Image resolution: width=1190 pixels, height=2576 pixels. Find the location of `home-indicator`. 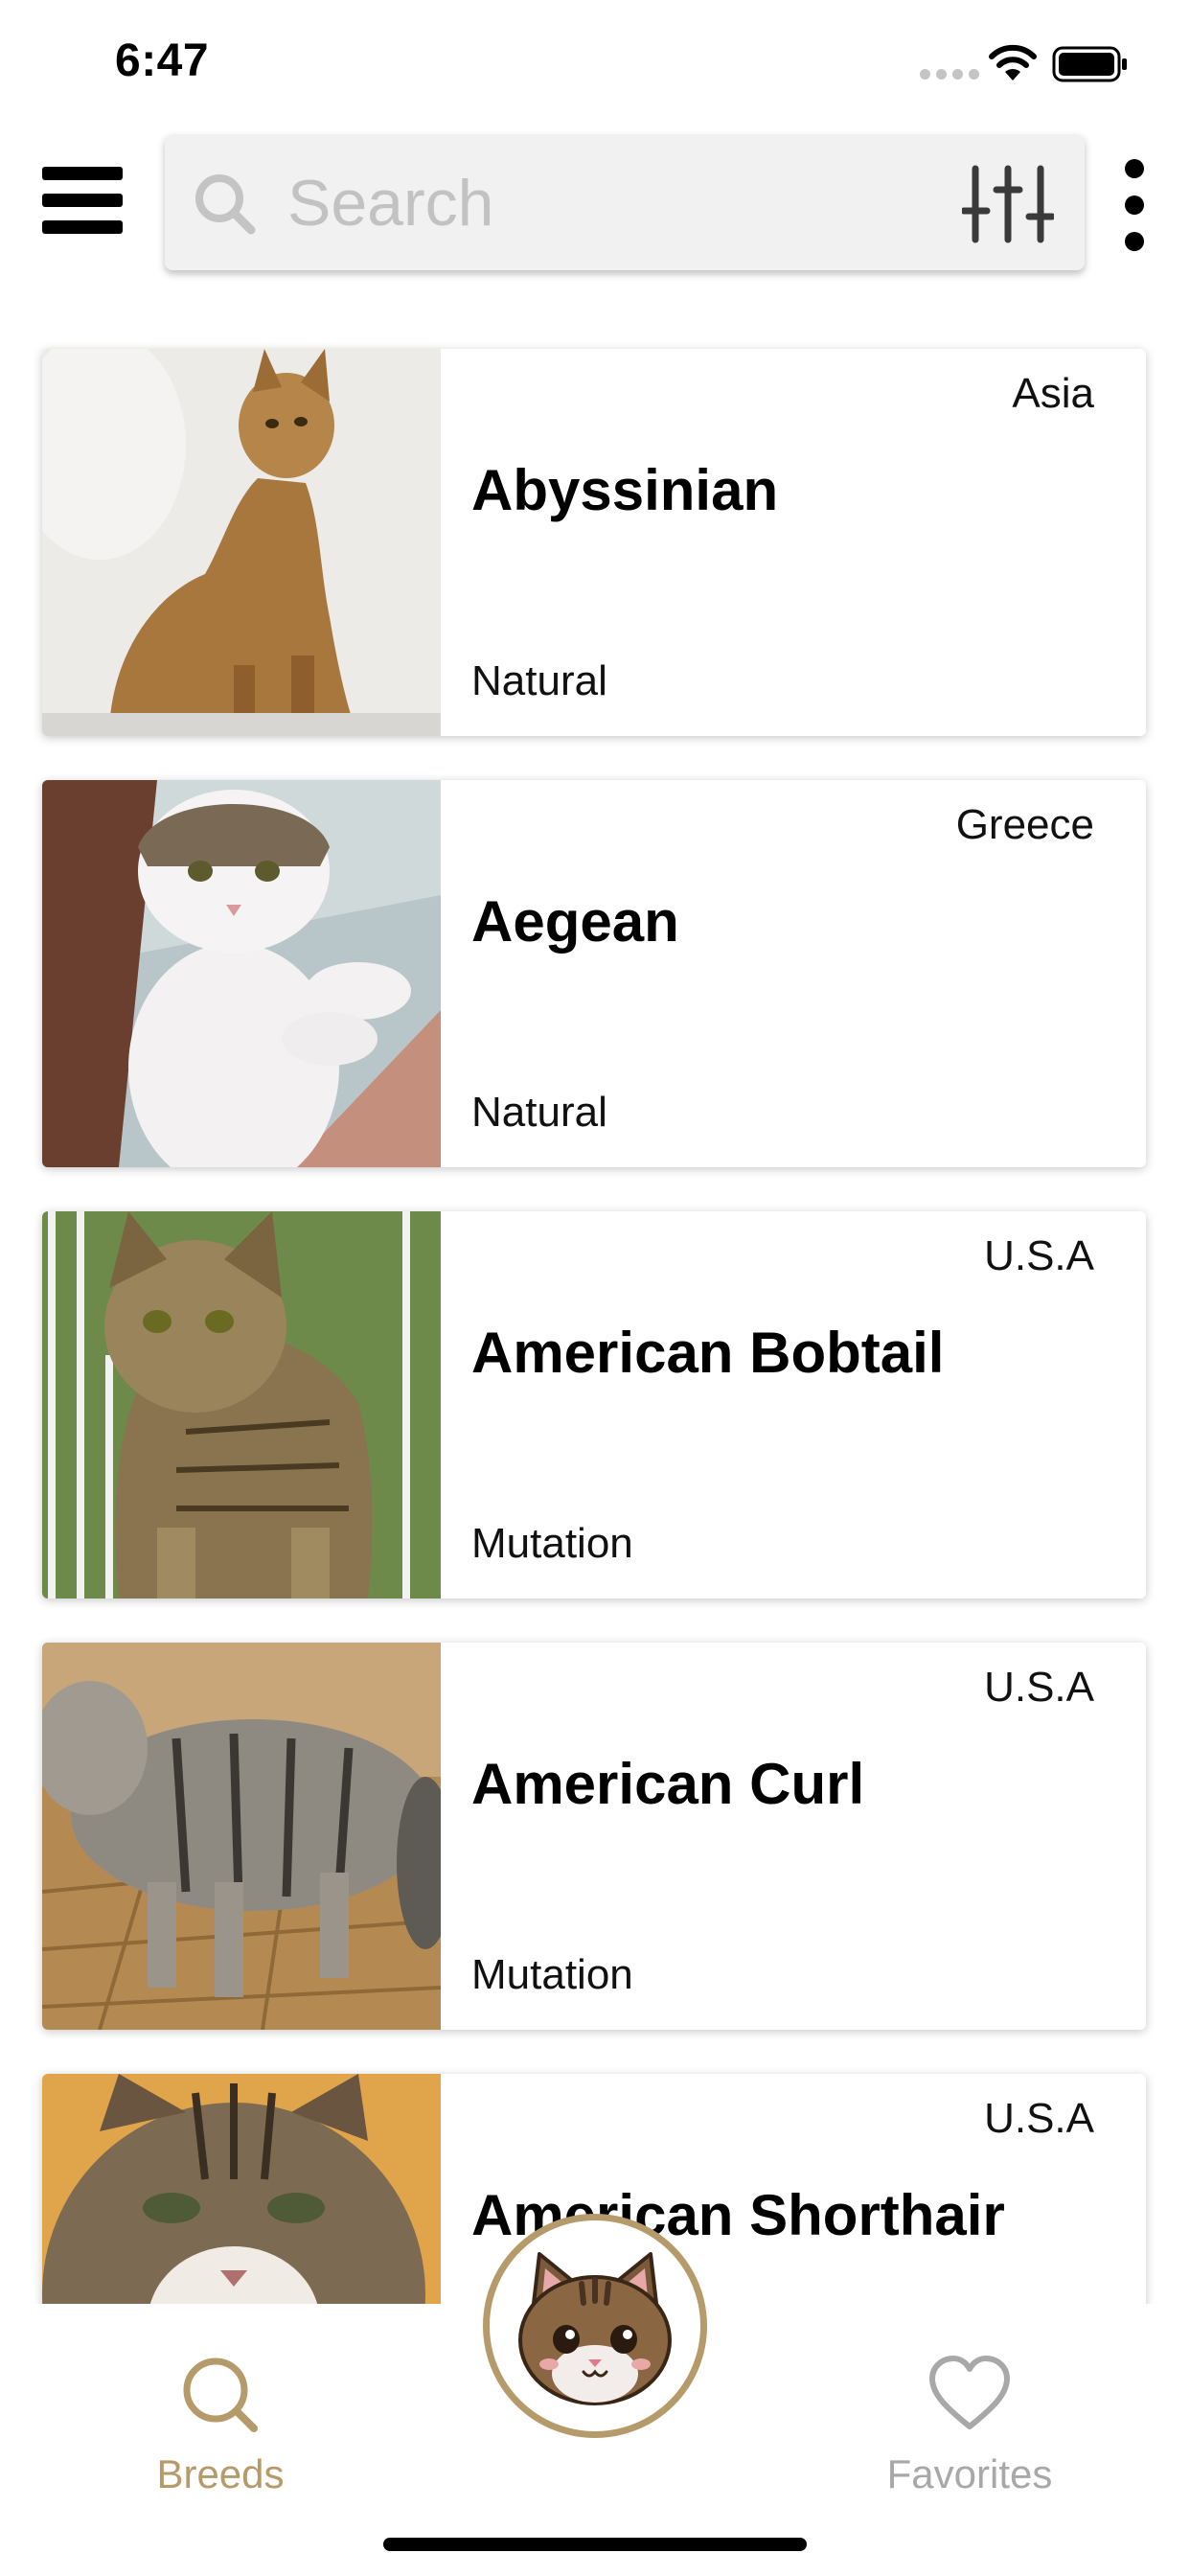

home-indicator is located at coordinates (595, 2544).